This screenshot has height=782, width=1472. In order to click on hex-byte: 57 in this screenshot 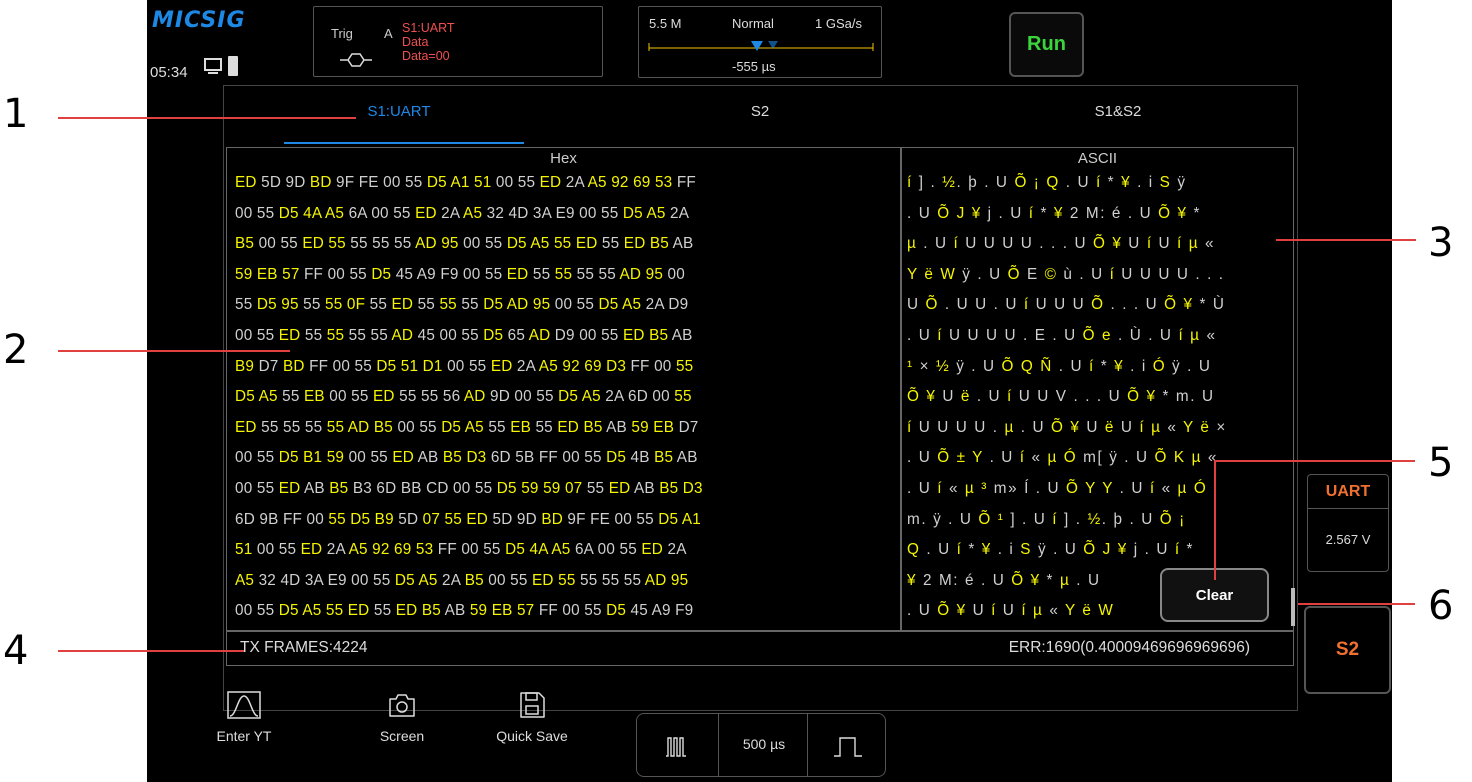, I will do `click(293, 274)`.